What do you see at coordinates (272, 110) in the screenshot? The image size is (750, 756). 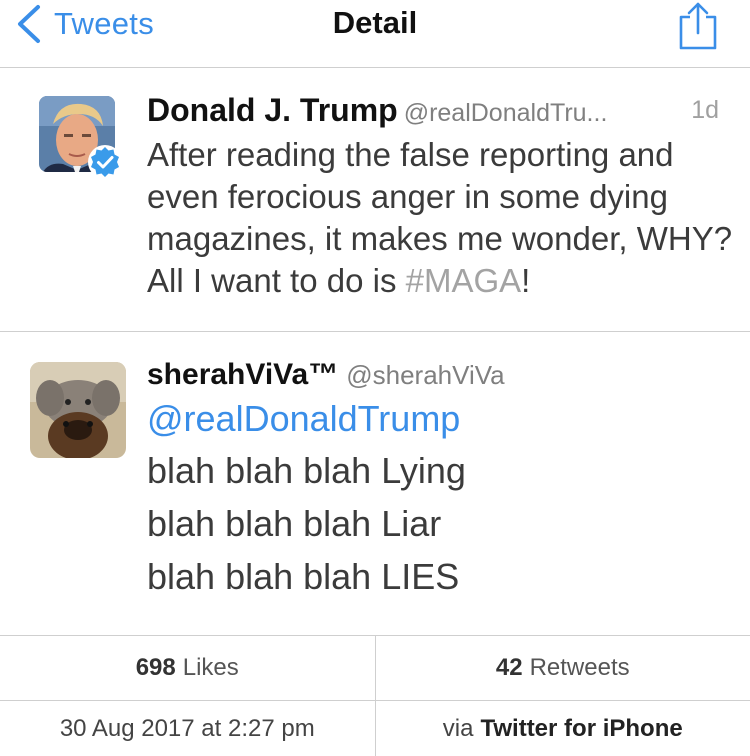 I see `author-name: Donald J. Trump` at bounding box center [272, 110].